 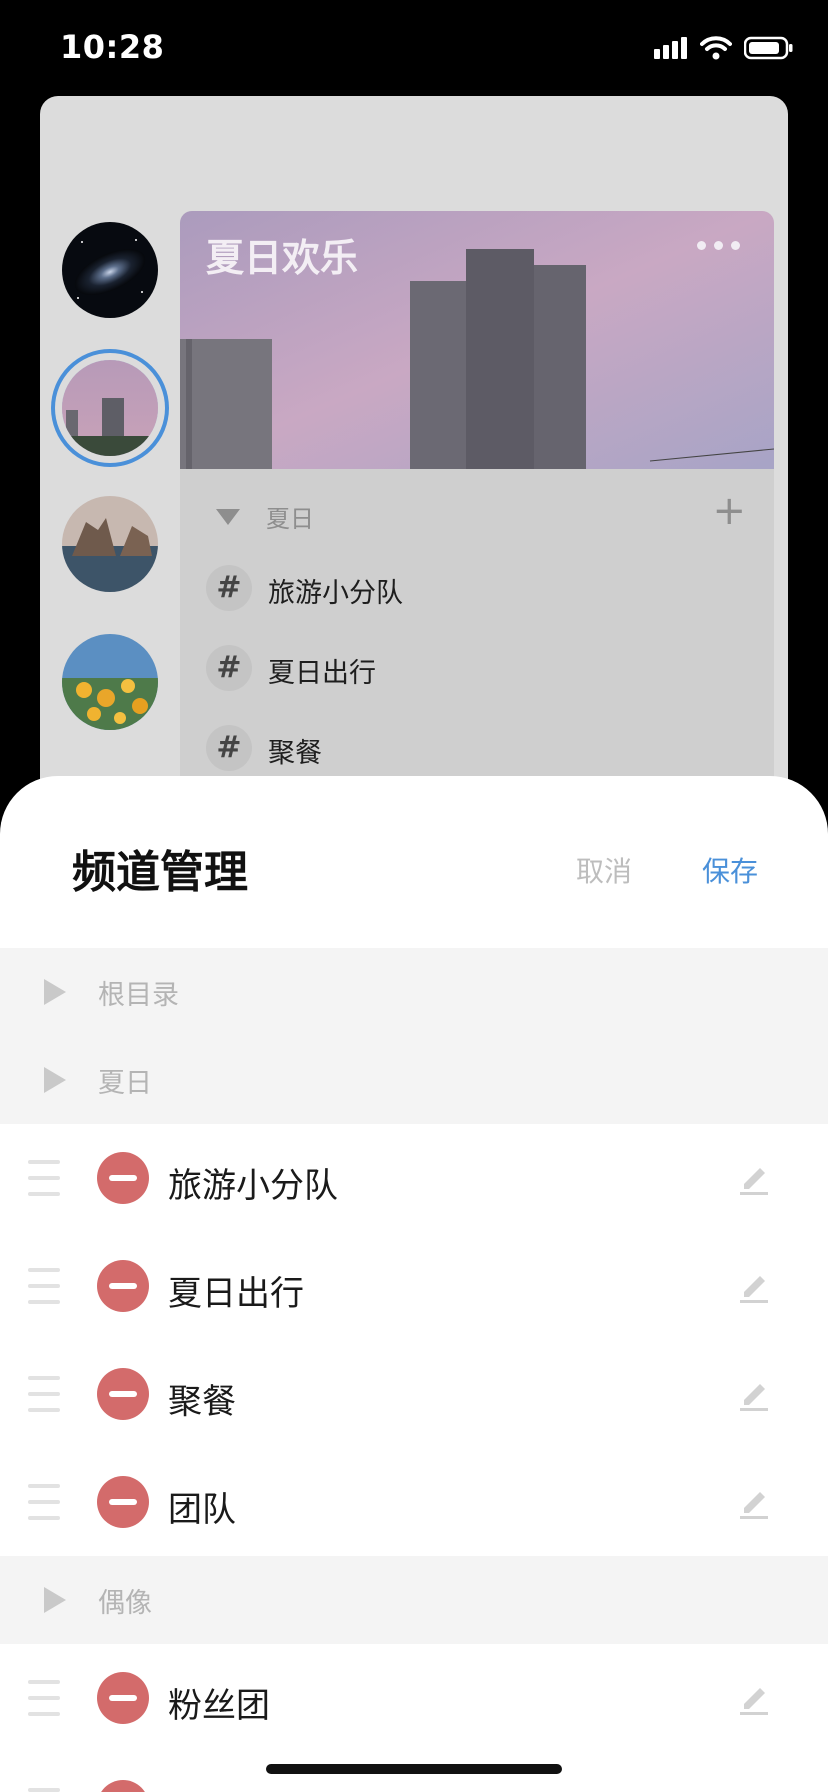 I want to click on folder-row-root: 根目录, so click(x=414, y=992).